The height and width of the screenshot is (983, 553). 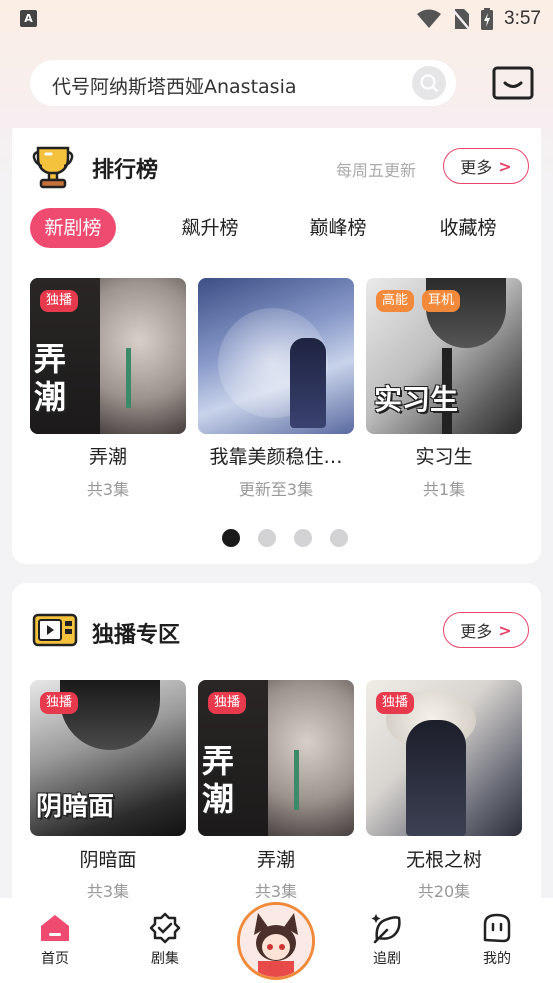 What do you see at coordinates (376, 170) in the screenshot?
I see `update-schedule: 每周五更新` at bounding box center [376, 170].